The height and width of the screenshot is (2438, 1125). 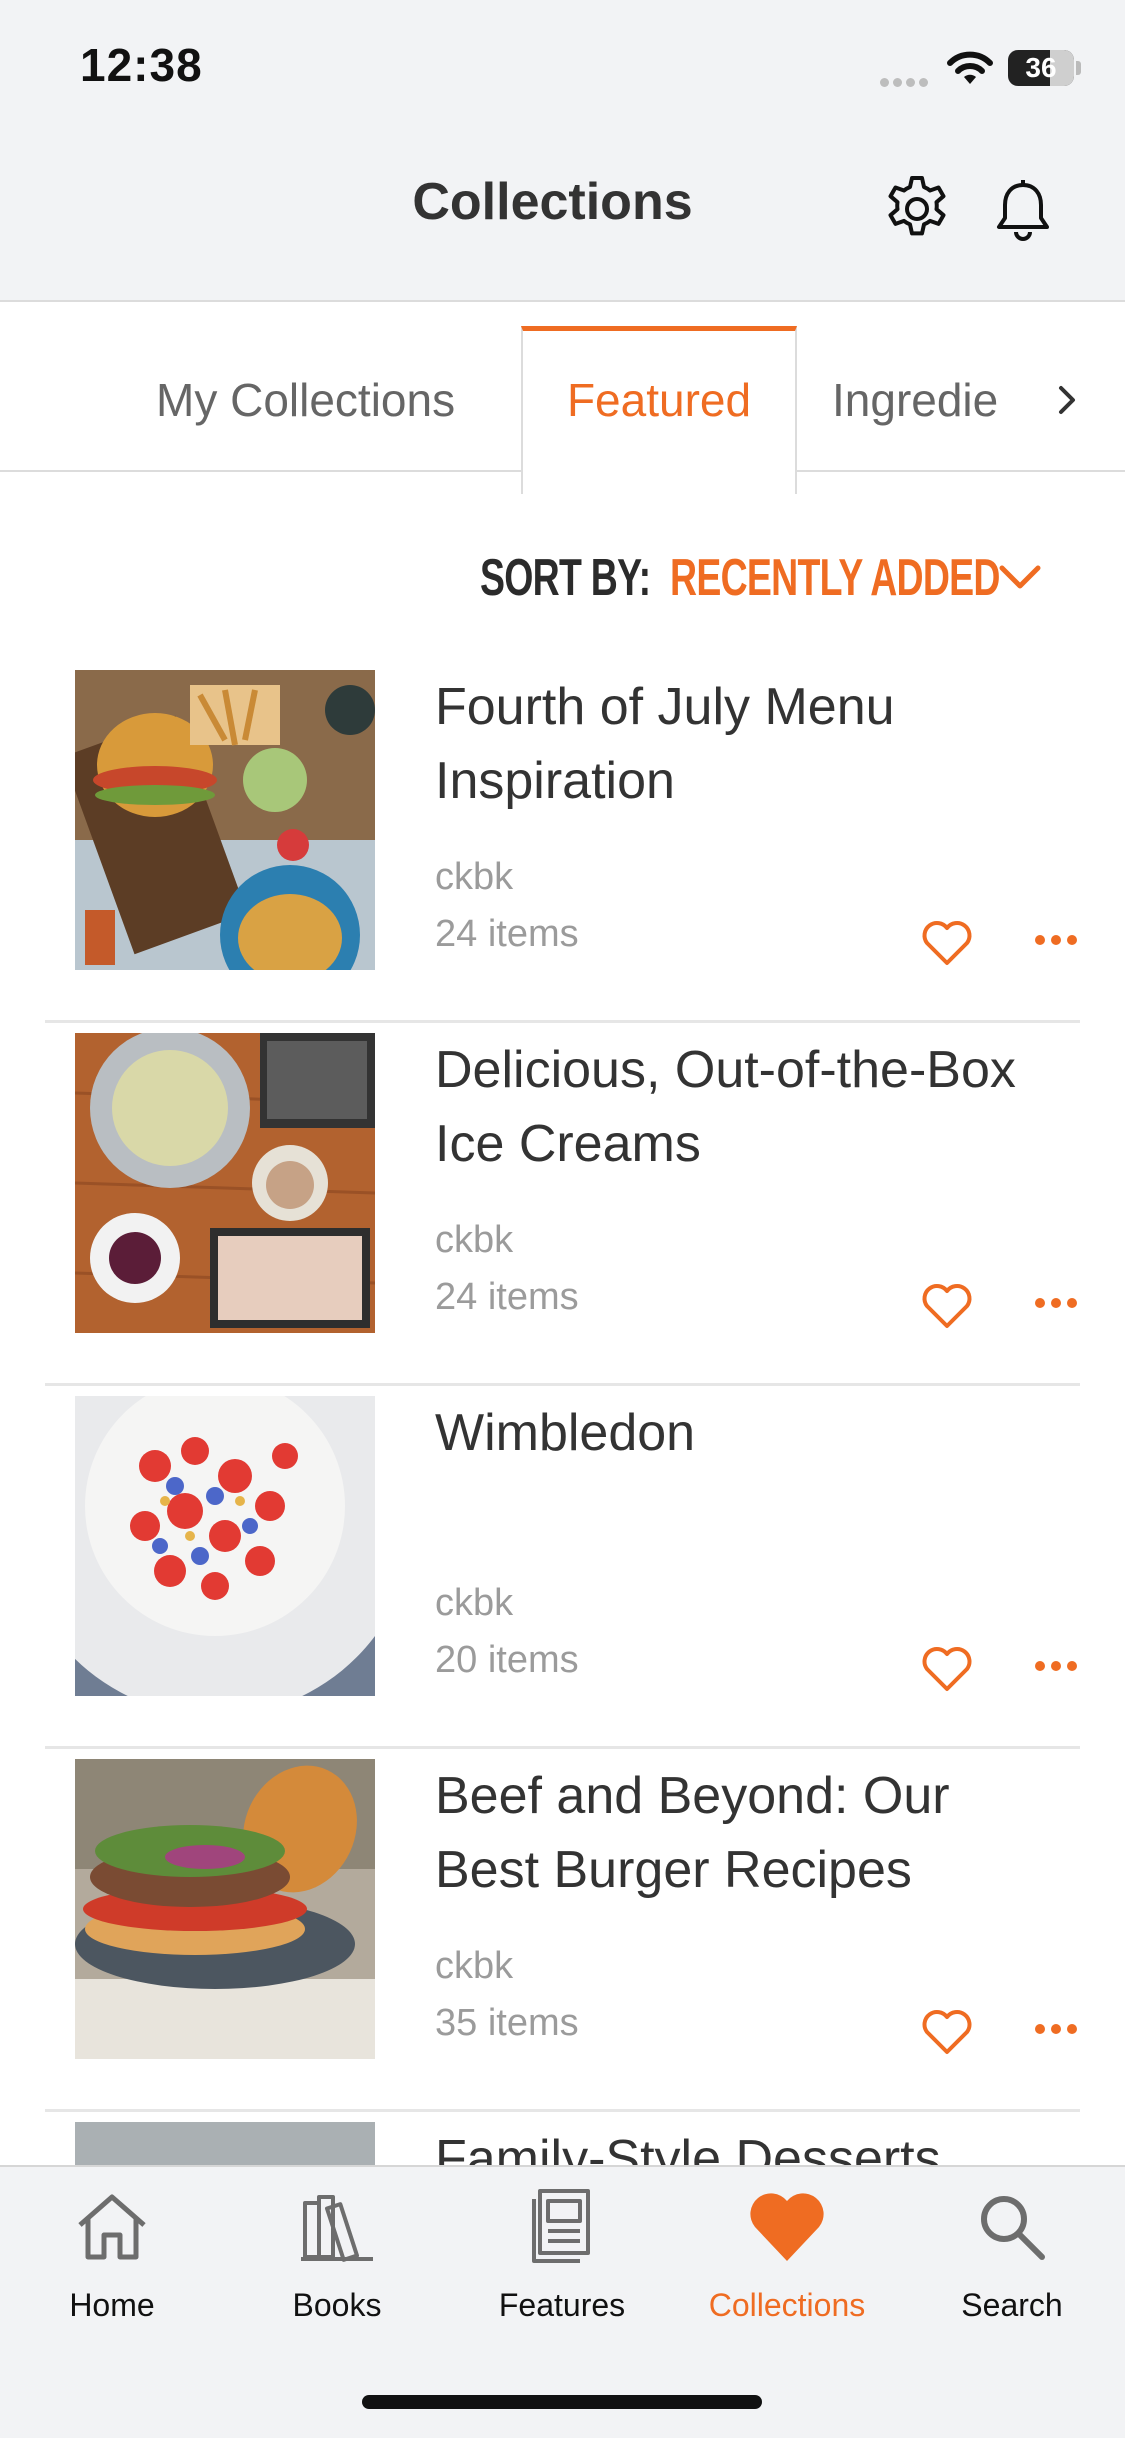 What do you see at coordinates (917, 209) in the screenshot?
I see `gear-icon` at bounding box center [917, 209].